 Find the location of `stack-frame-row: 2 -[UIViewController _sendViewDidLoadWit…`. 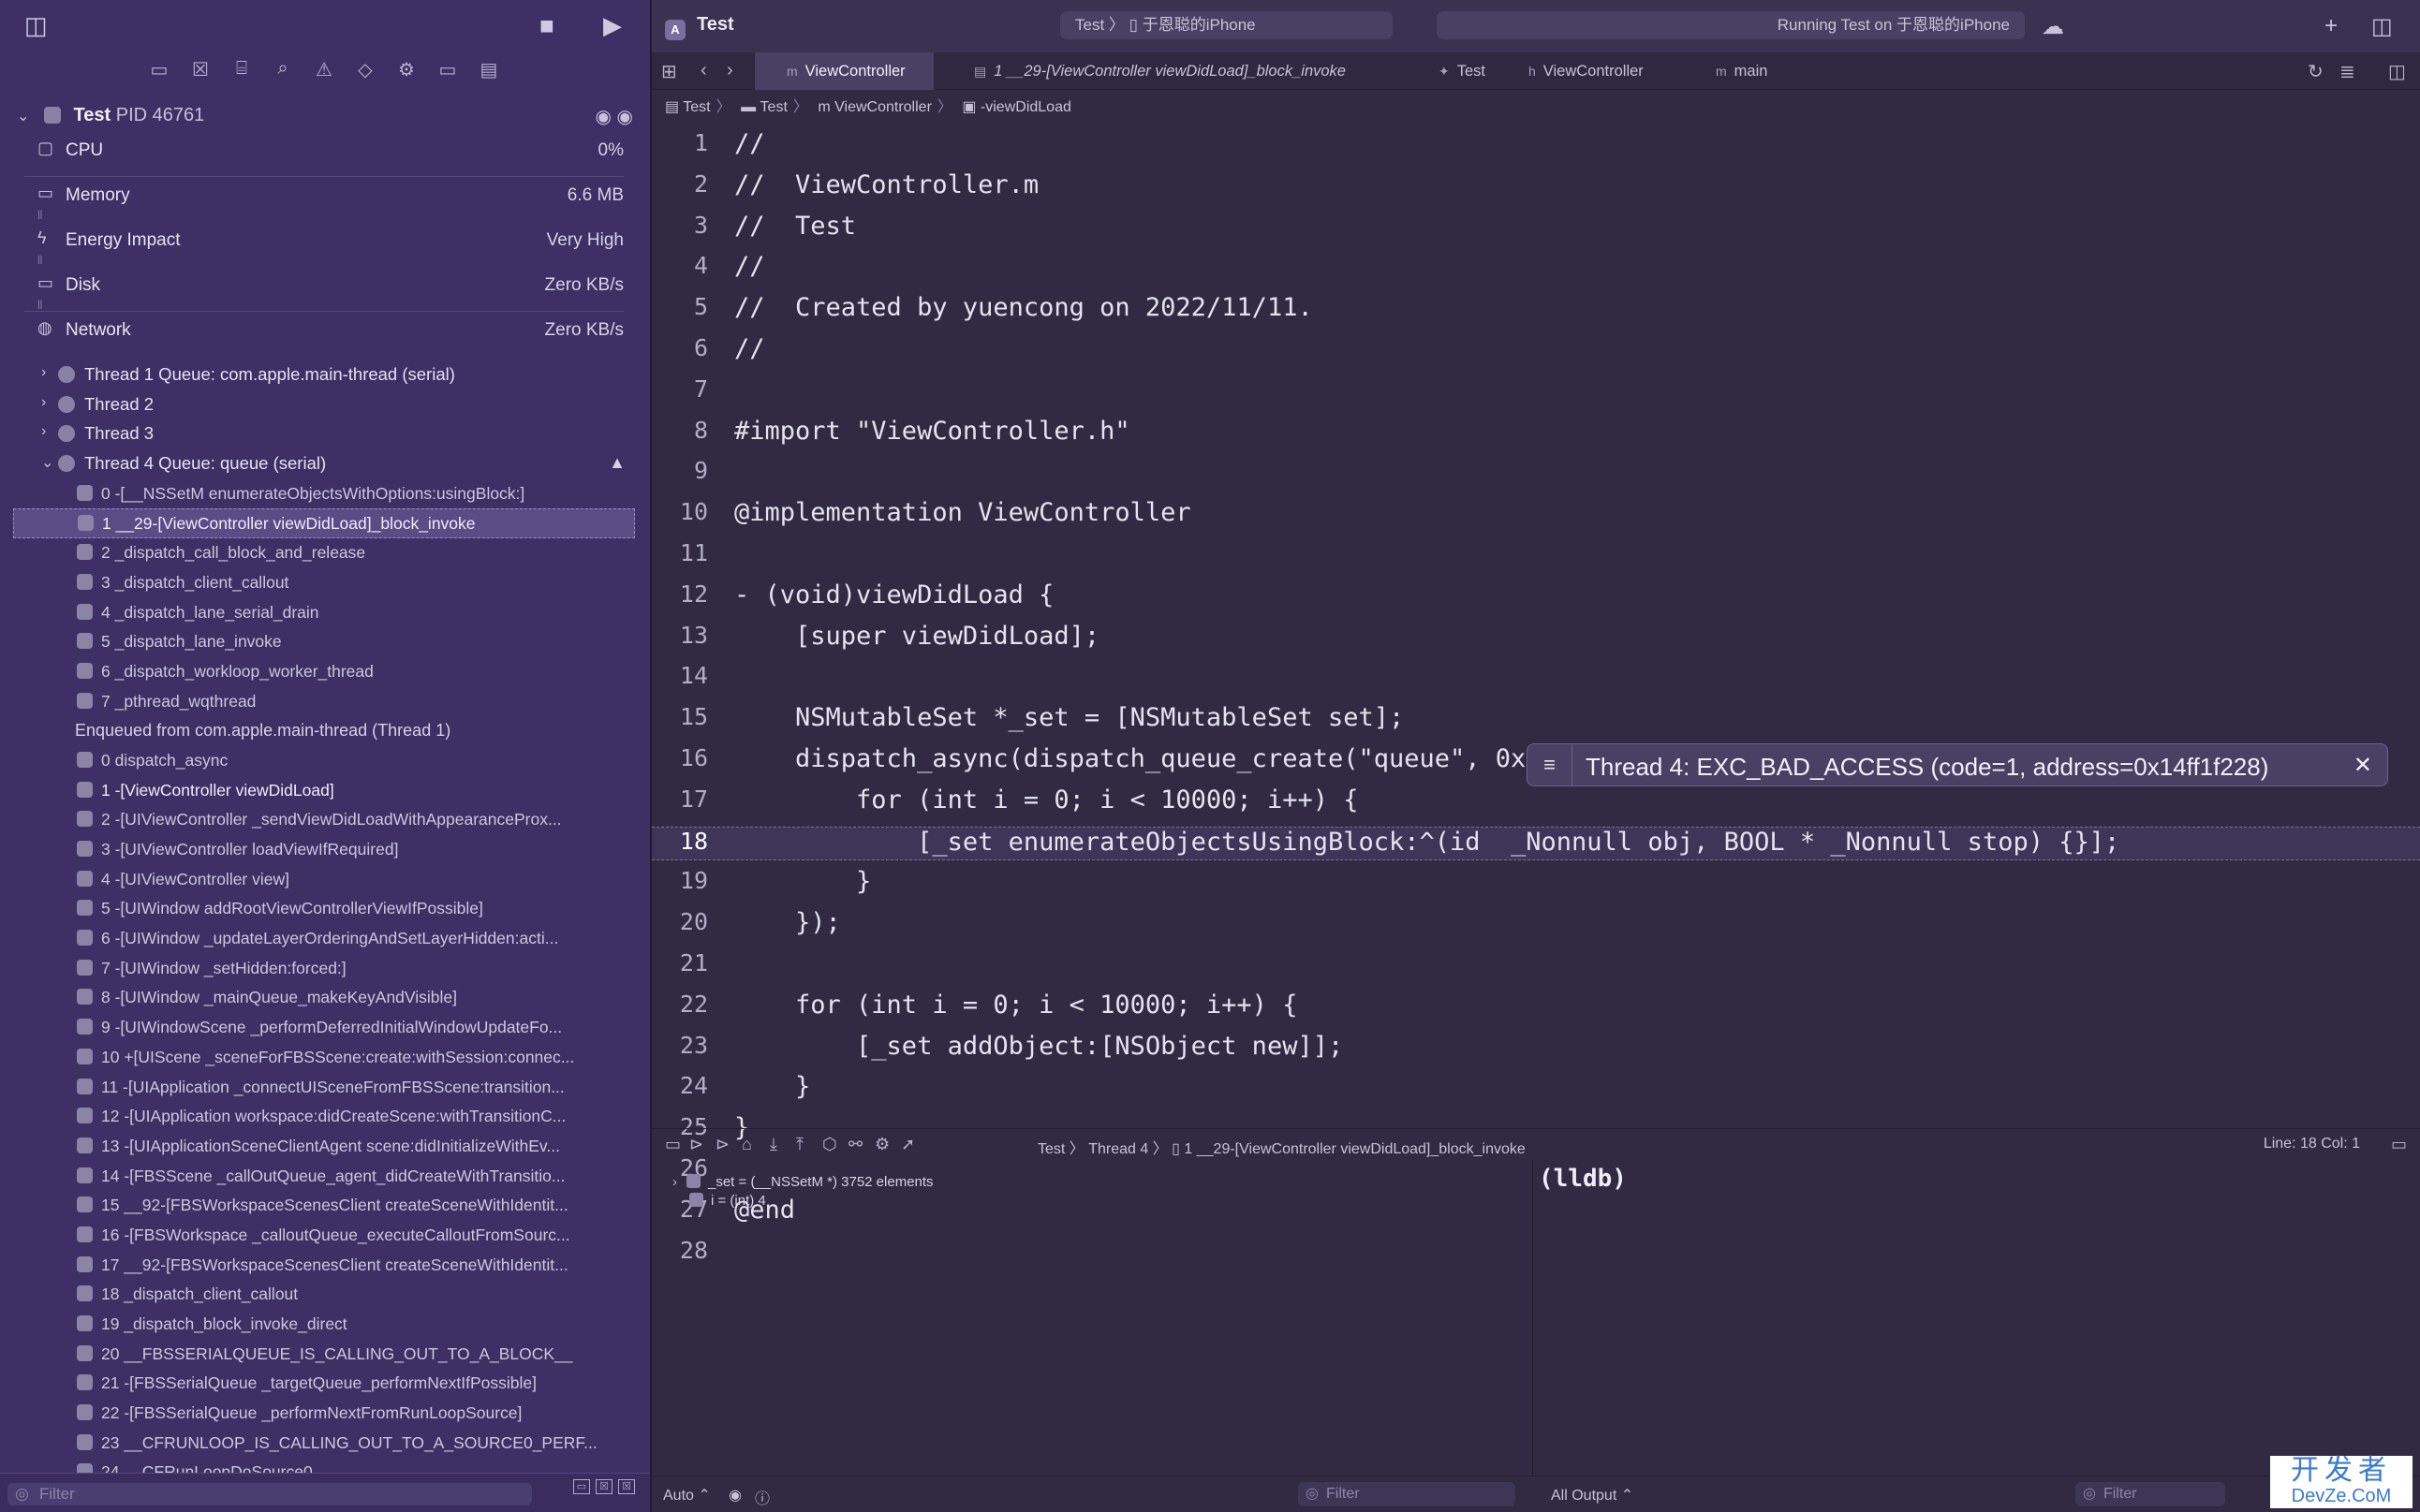

stack-frame-row: 2 -[UIViewController _sendViewDidLoadWit… is located at coordinates (325, 820).